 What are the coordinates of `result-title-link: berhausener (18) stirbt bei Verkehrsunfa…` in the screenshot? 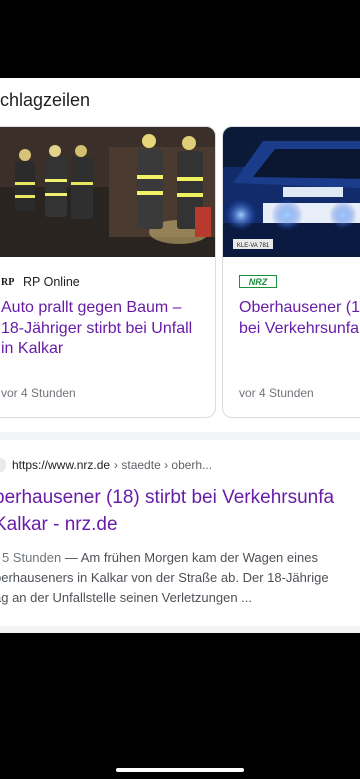 It's located at (180, 511).